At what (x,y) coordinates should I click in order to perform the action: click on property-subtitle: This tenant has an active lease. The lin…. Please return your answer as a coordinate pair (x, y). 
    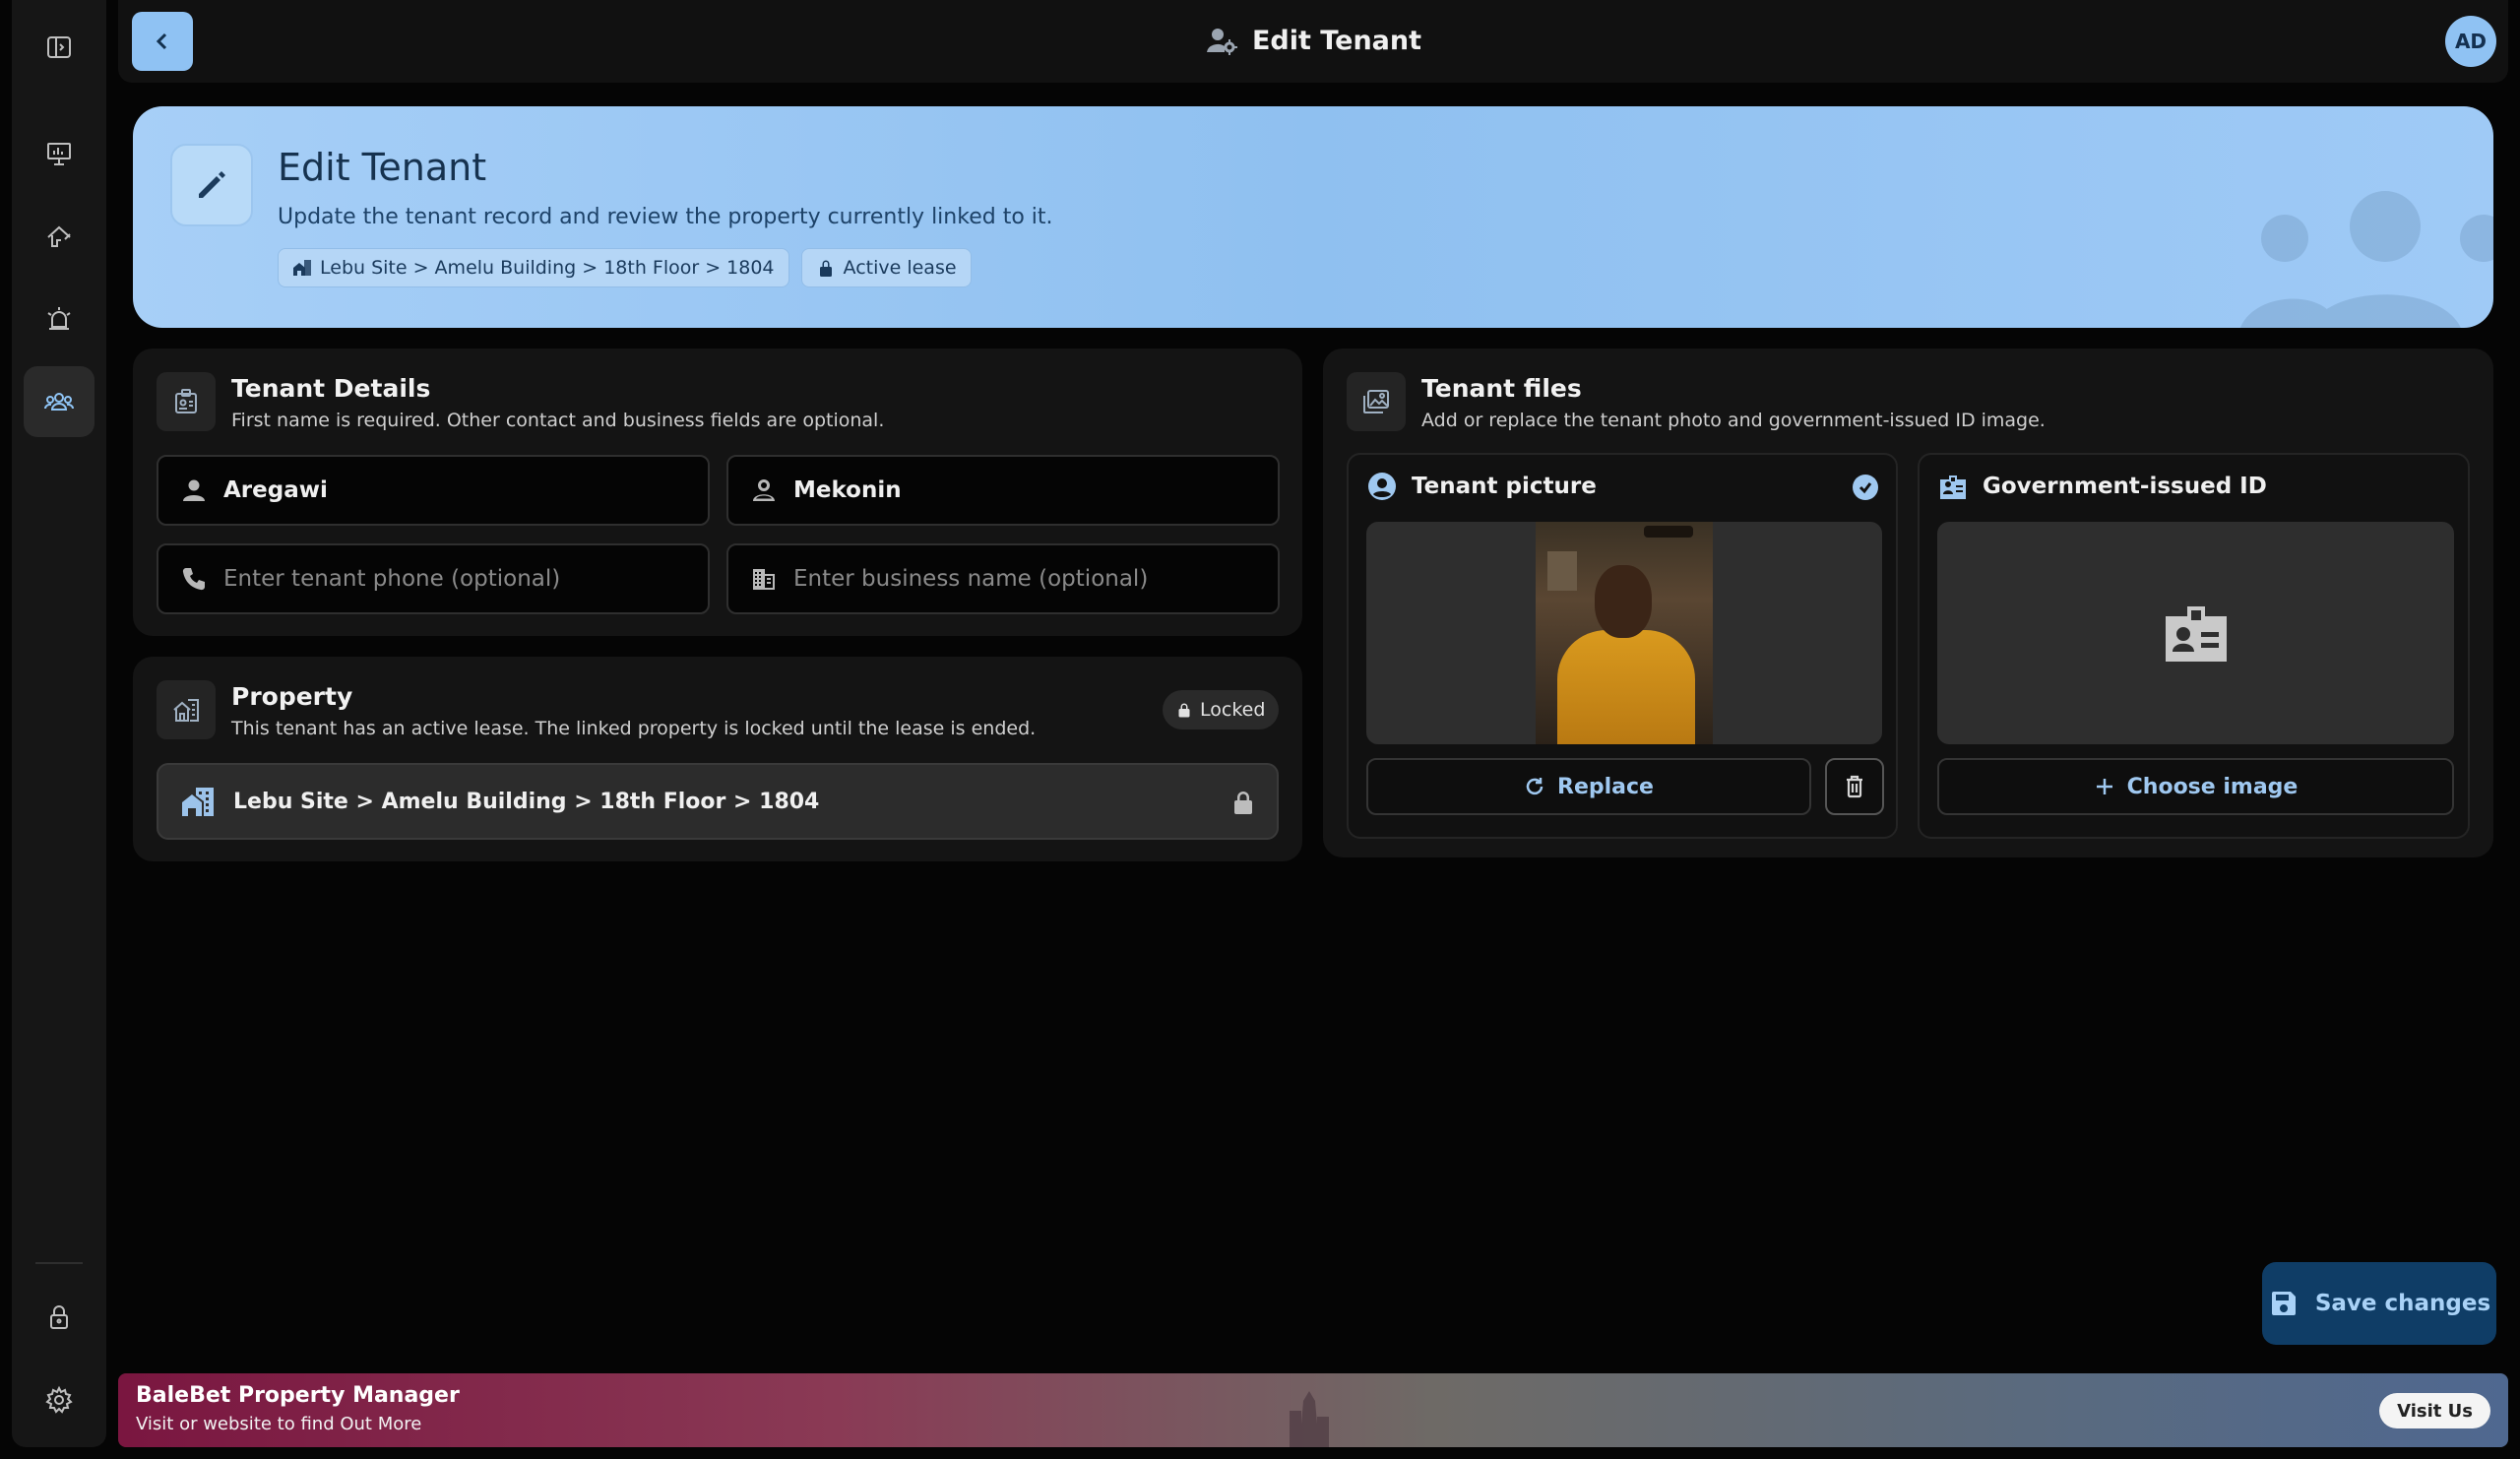
    Looking at the image, I should click on (634, 728).